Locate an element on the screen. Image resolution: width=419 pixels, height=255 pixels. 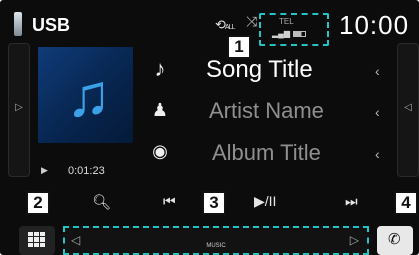
album-art: ♫ is located at coordinates (85, 95).